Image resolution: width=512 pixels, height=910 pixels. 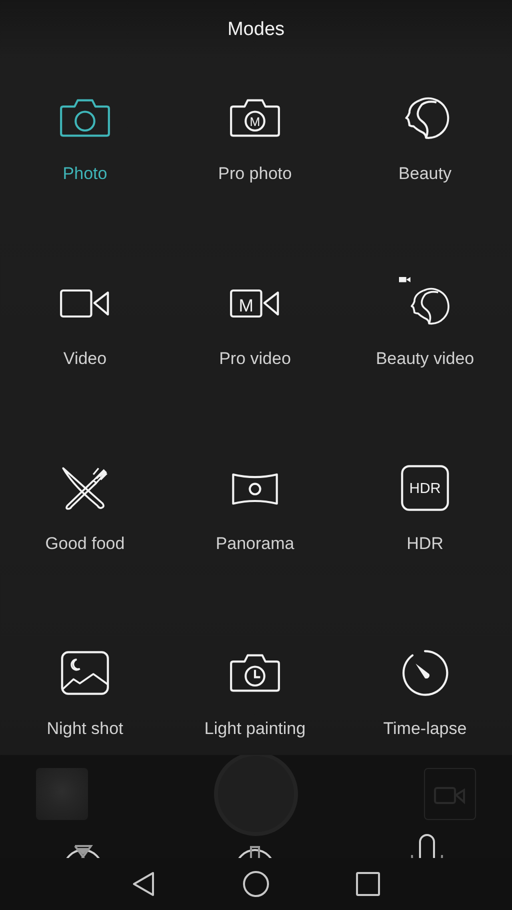 I want to click on mode-option: Photo, so click(x=85, y=142).